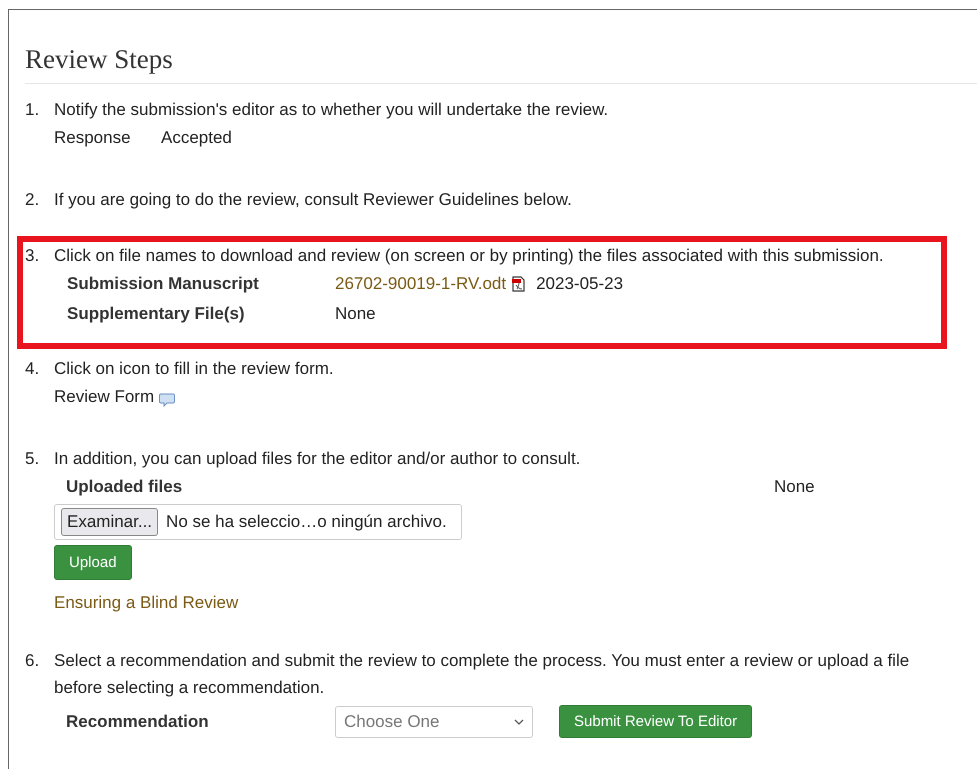 This screenshot has height=769, width=977. I want to click on step-text: In addition, you can upload files for the editor and/or author to consult., so click(318, 459).